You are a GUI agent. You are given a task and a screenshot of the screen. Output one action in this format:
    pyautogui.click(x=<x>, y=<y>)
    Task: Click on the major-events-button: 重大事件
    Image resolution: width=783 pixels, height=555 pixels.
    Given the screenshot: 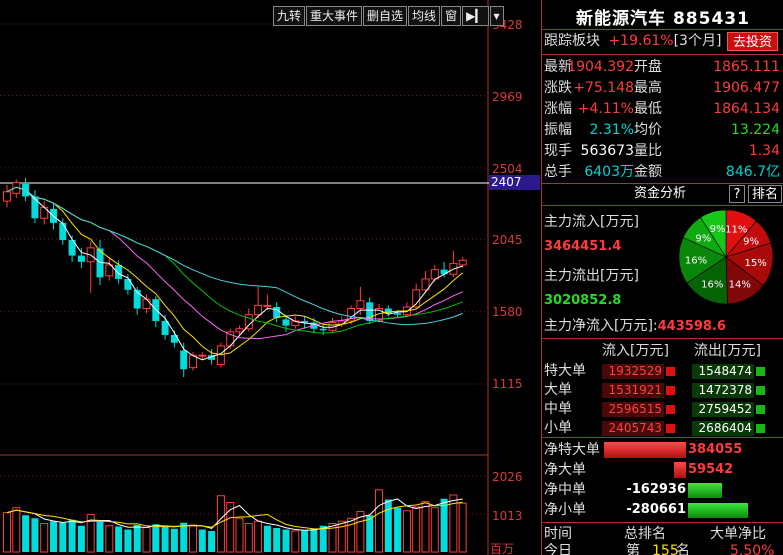 What is the action you would take?
    pyautogui.click(x=334, y=16)
    